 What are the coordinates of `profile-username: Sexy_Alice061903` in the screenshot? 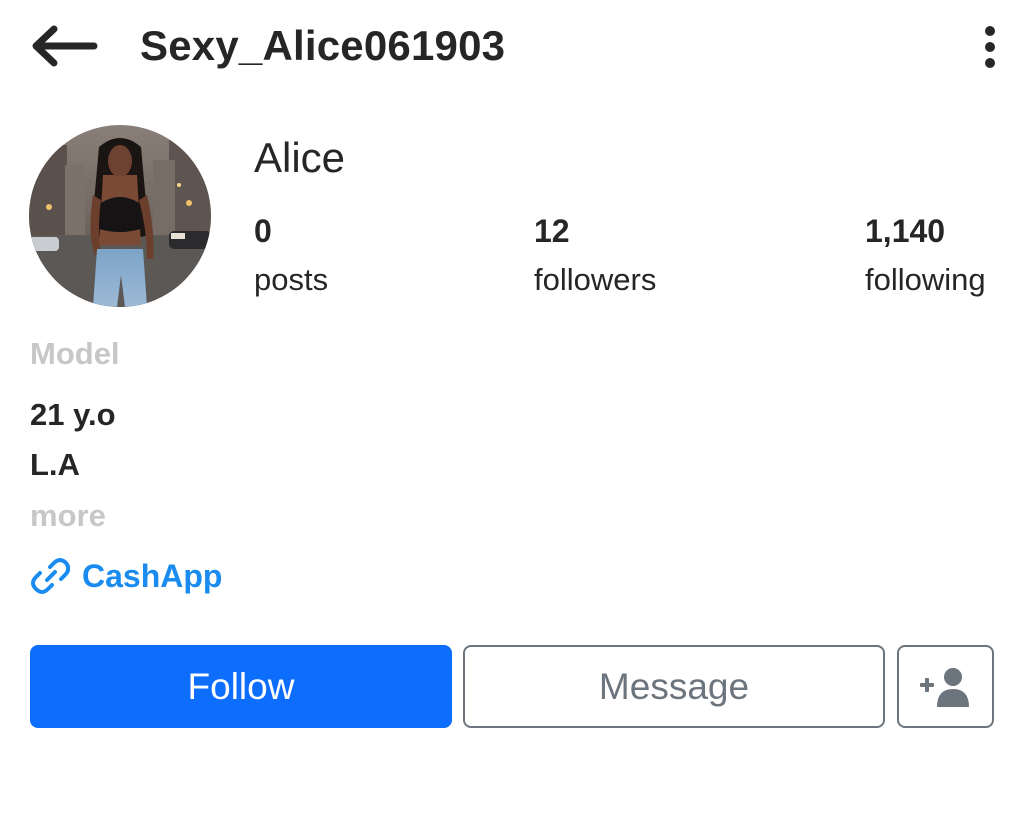 It's located at (323, 45).